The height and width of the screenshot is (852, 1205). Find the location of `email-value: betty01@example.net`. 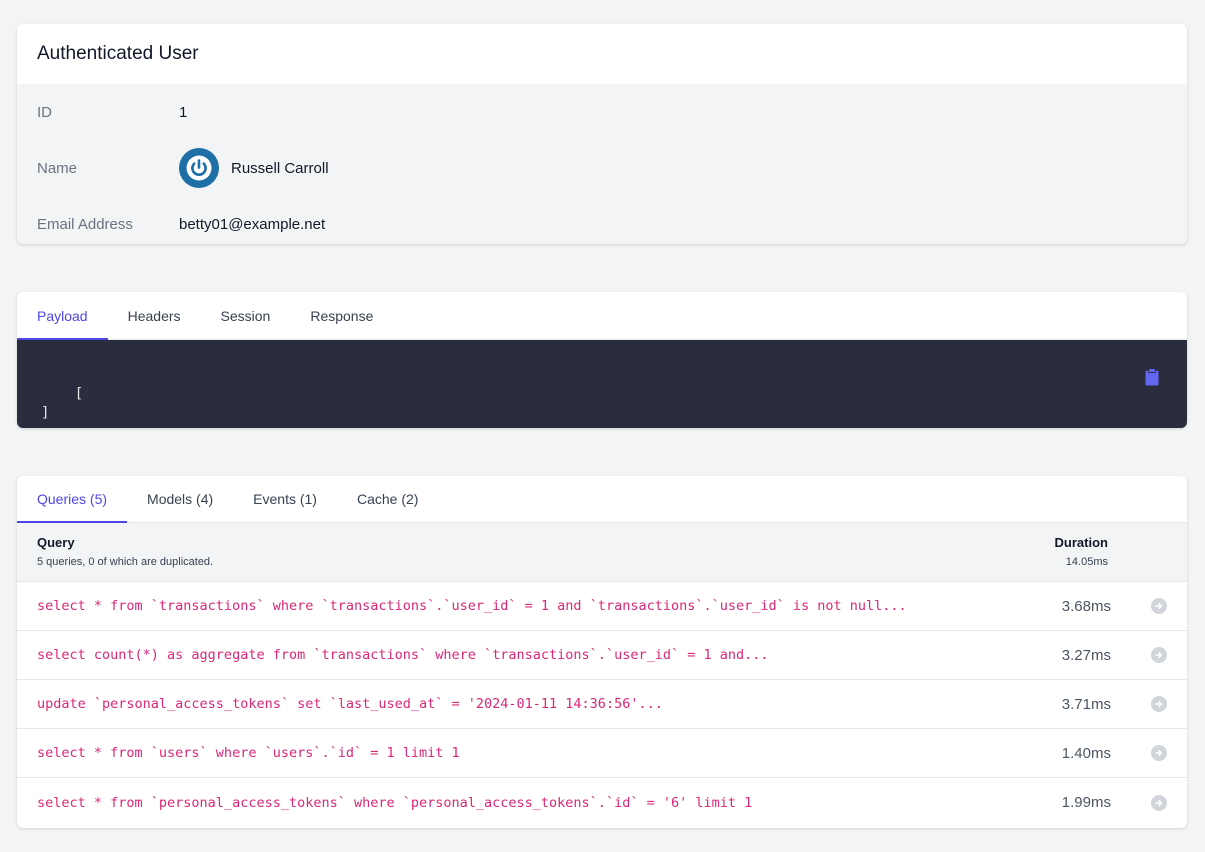

email-value: betty01@example.net is located at coordinates (252, 224).